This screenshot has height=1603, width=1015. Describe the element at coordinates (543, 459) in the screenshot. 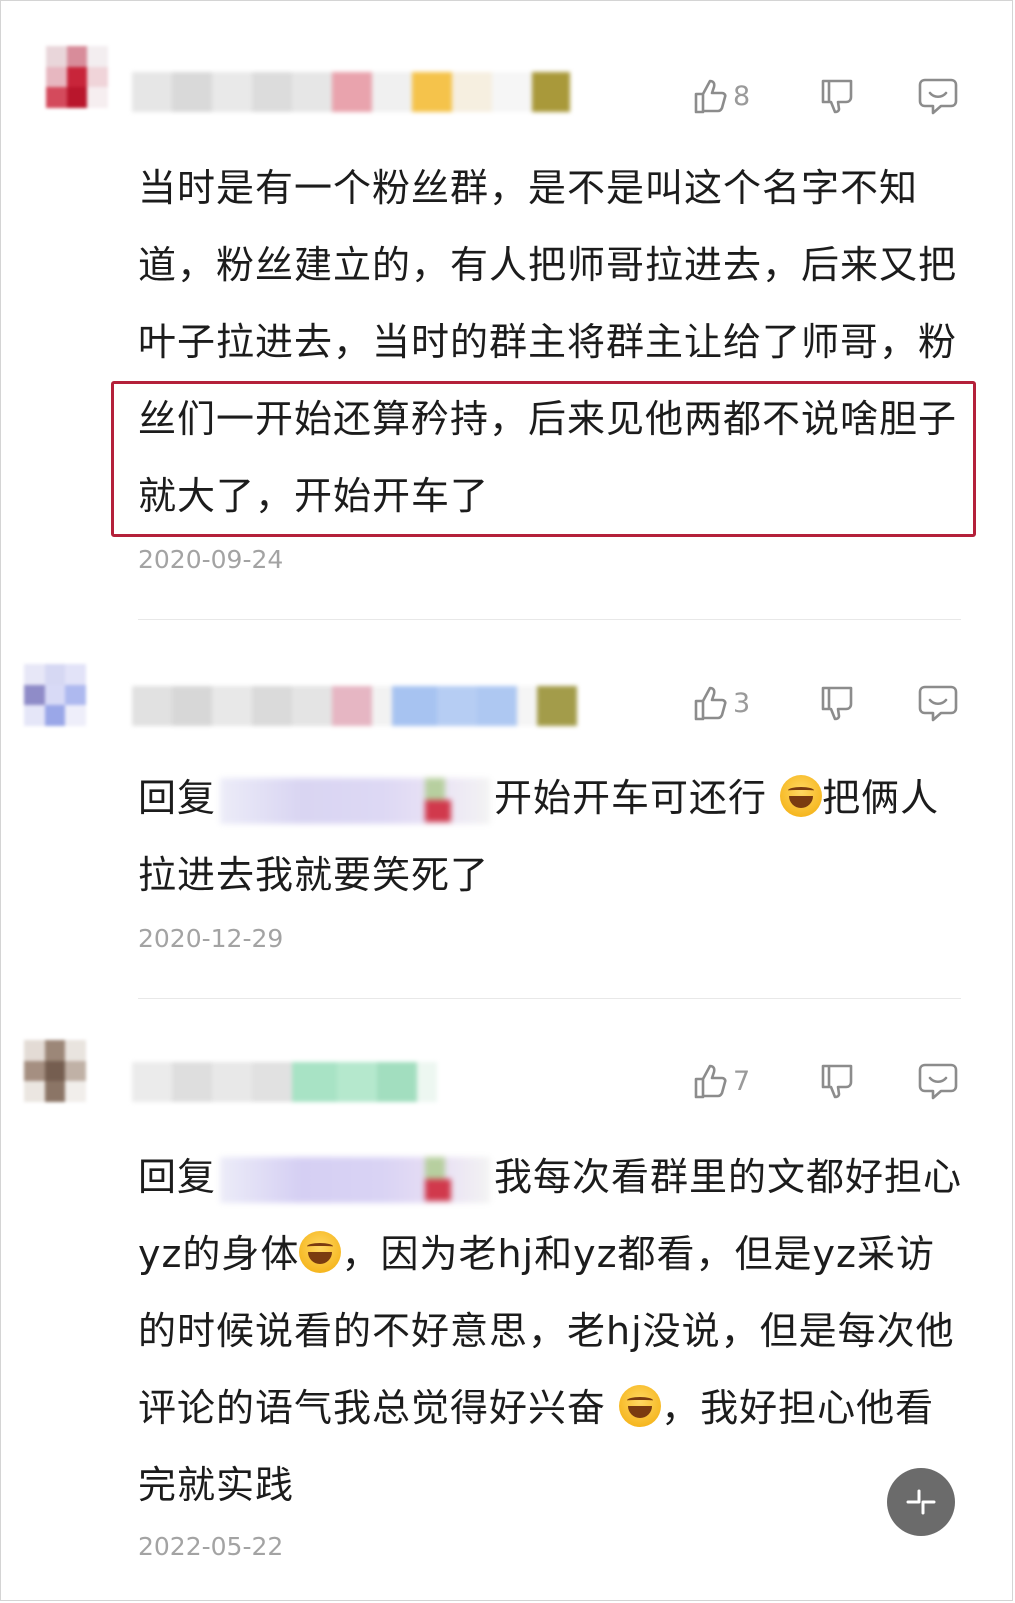

I see `highlight-box` at that location.